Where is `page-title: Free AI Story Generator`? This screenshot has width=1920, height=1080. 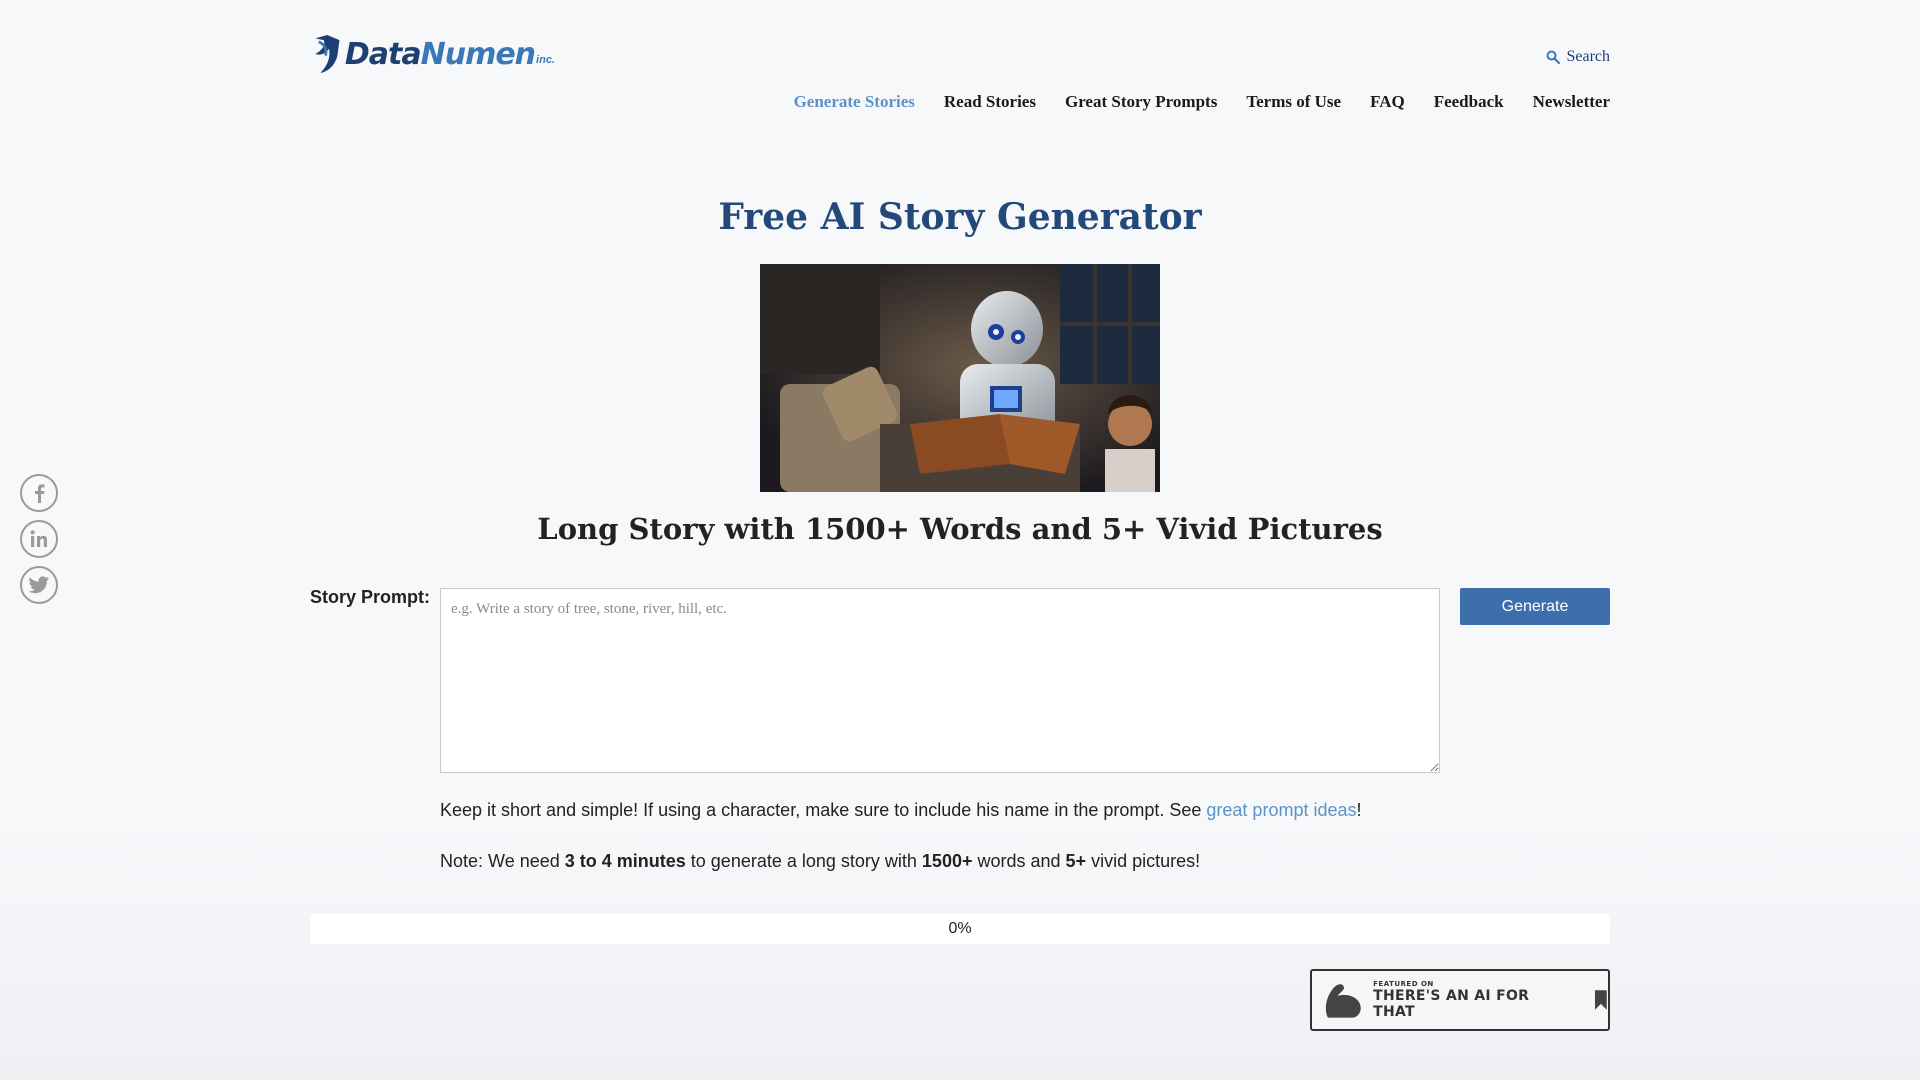
page-title: Free AI Story Generator is located at coordinates (960, 217).